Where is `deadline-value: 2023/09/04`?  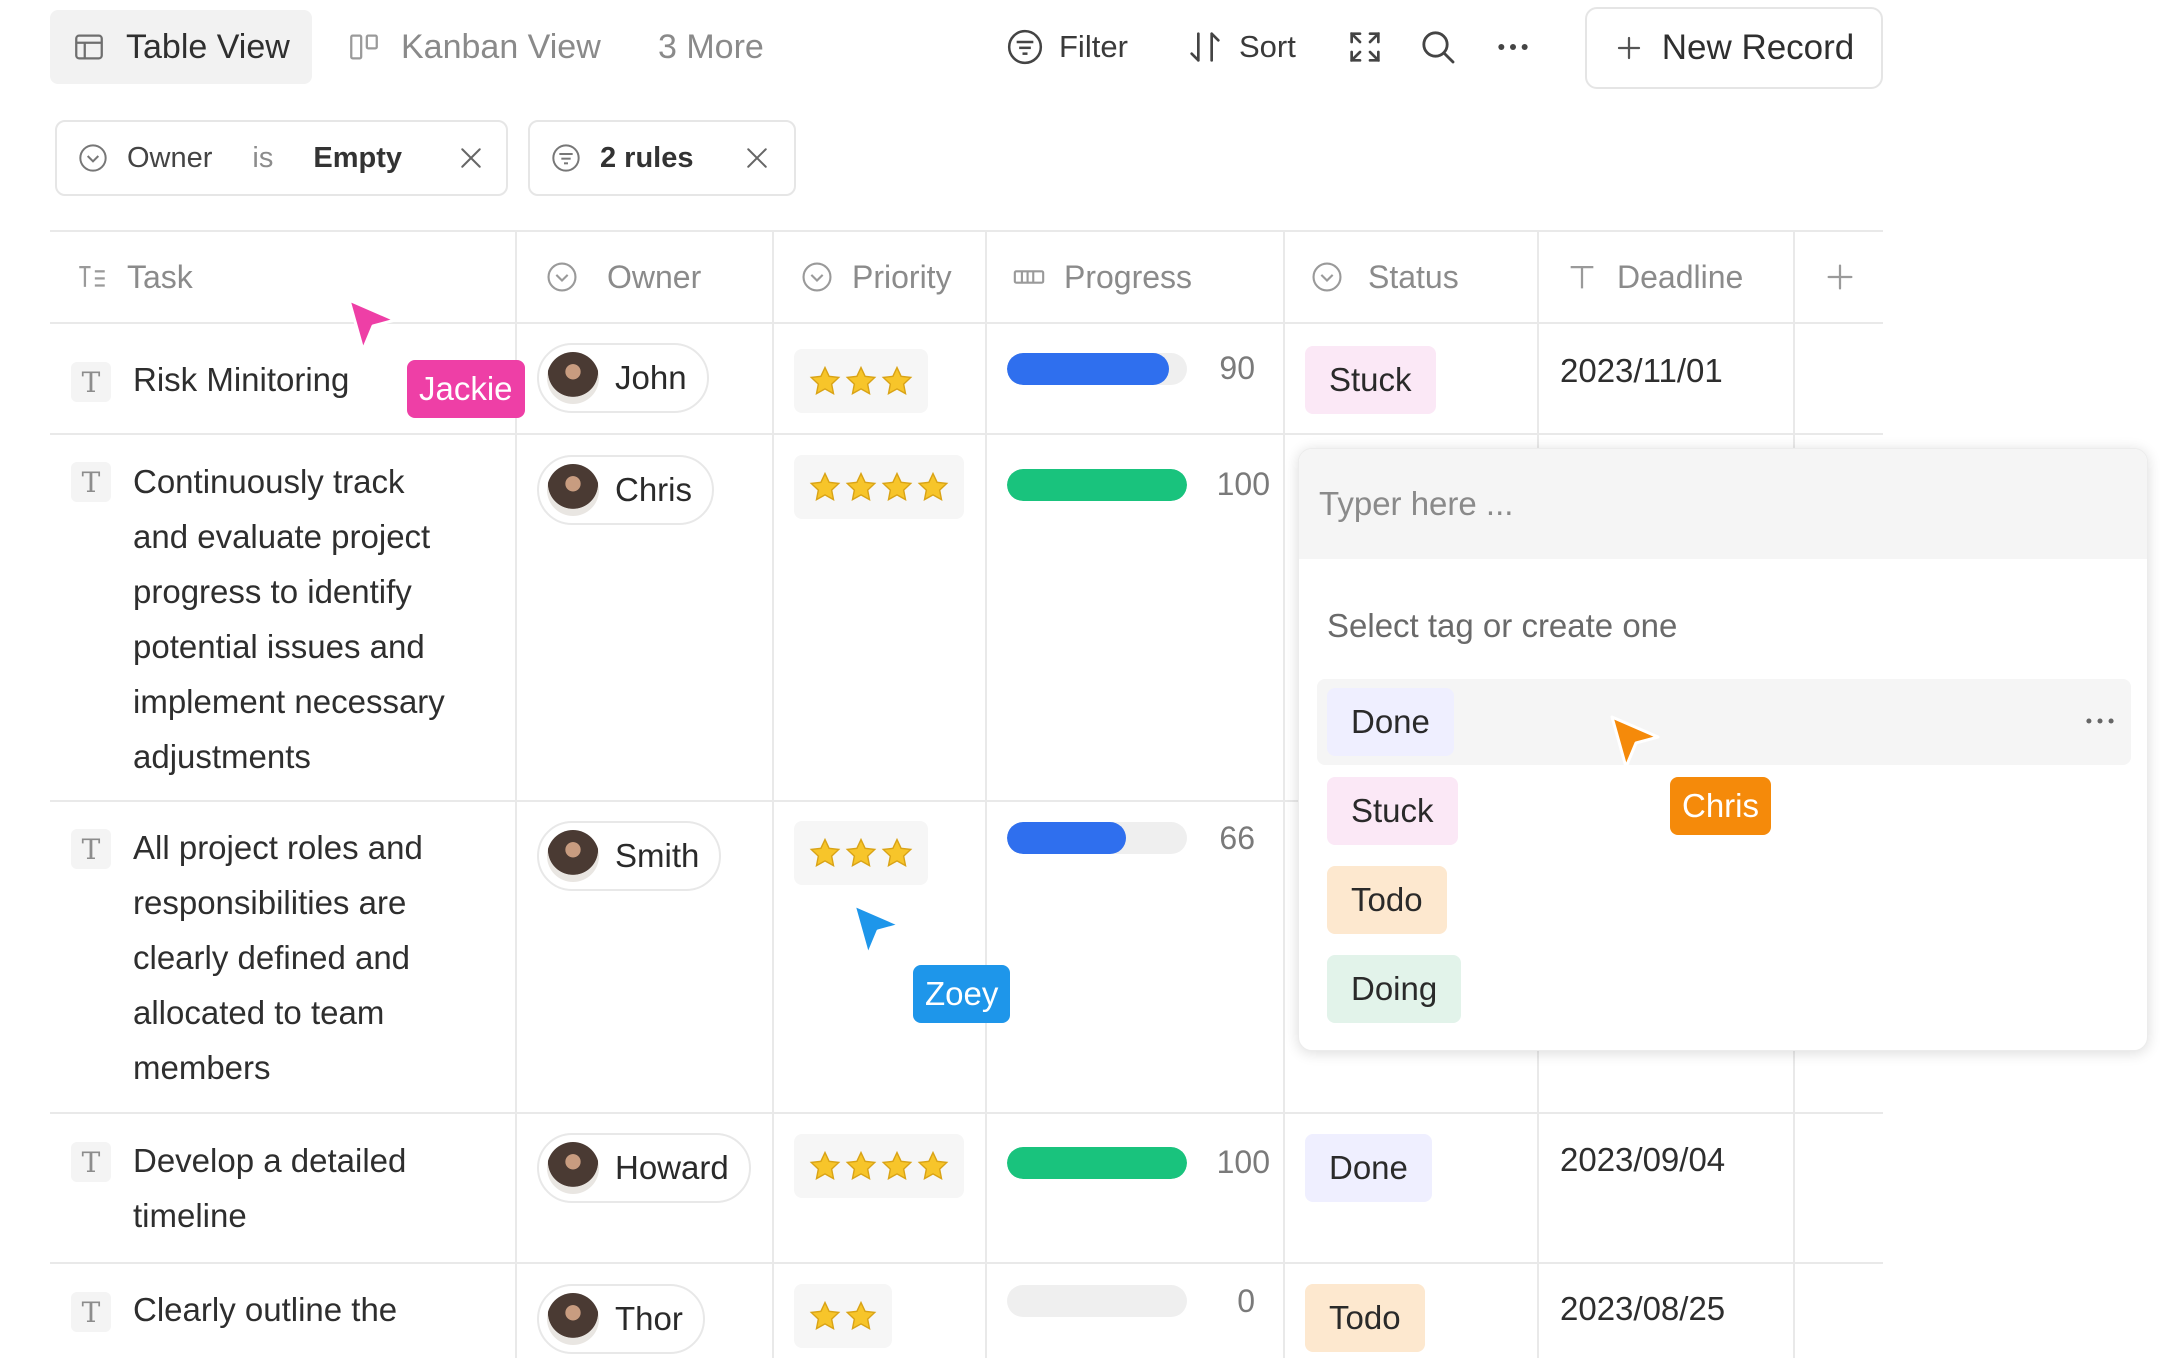 deadline-value: 2023/09/04 is located at coordinates (1642, 1160).